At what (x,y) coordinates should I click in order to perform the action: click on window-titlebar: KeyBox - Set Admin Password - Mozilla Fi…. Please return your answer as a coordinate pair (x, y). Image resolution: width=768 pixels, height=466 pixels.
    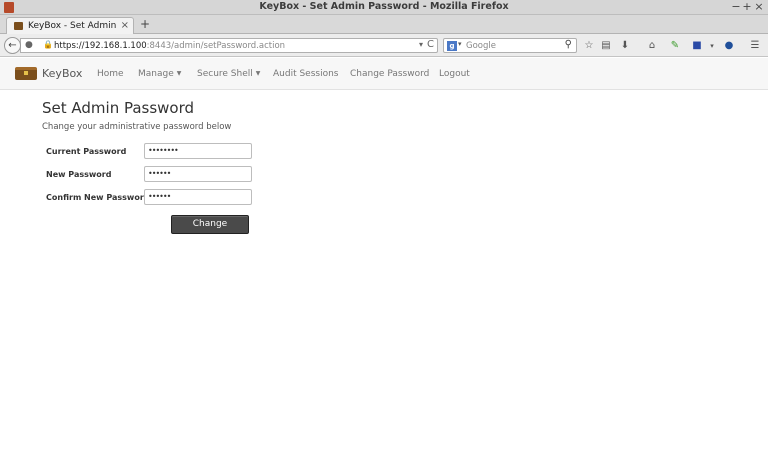
    Looking at the image, I should click on (384, 7).